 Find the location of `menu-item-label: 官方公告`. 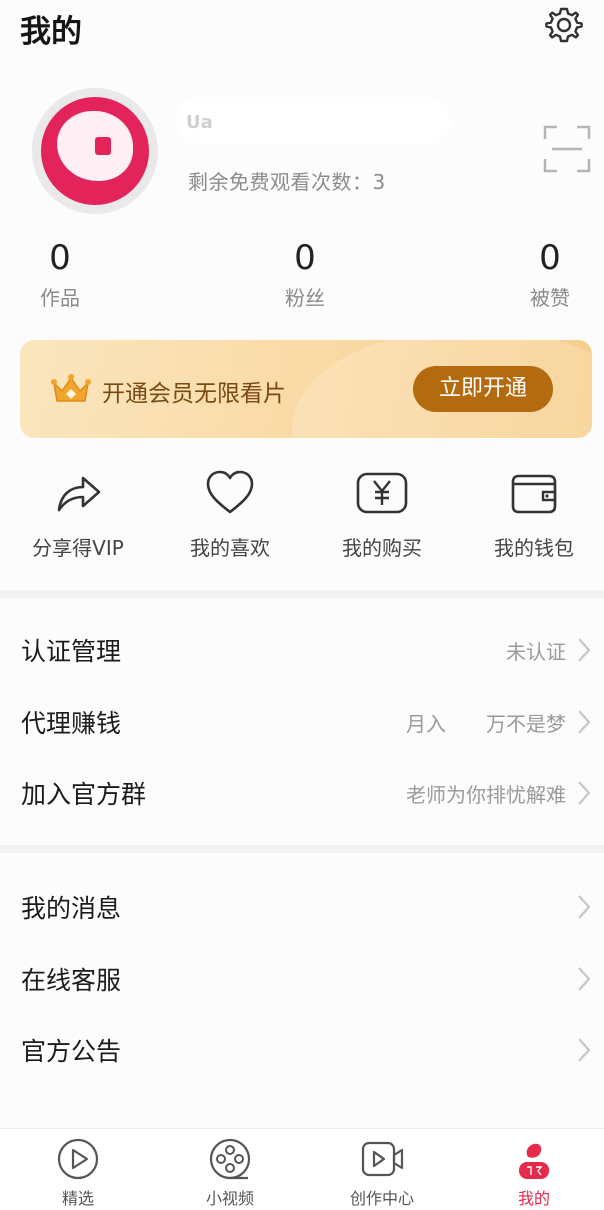

menu-item-label: 官方公告 is located at coordinates (71, 1051).